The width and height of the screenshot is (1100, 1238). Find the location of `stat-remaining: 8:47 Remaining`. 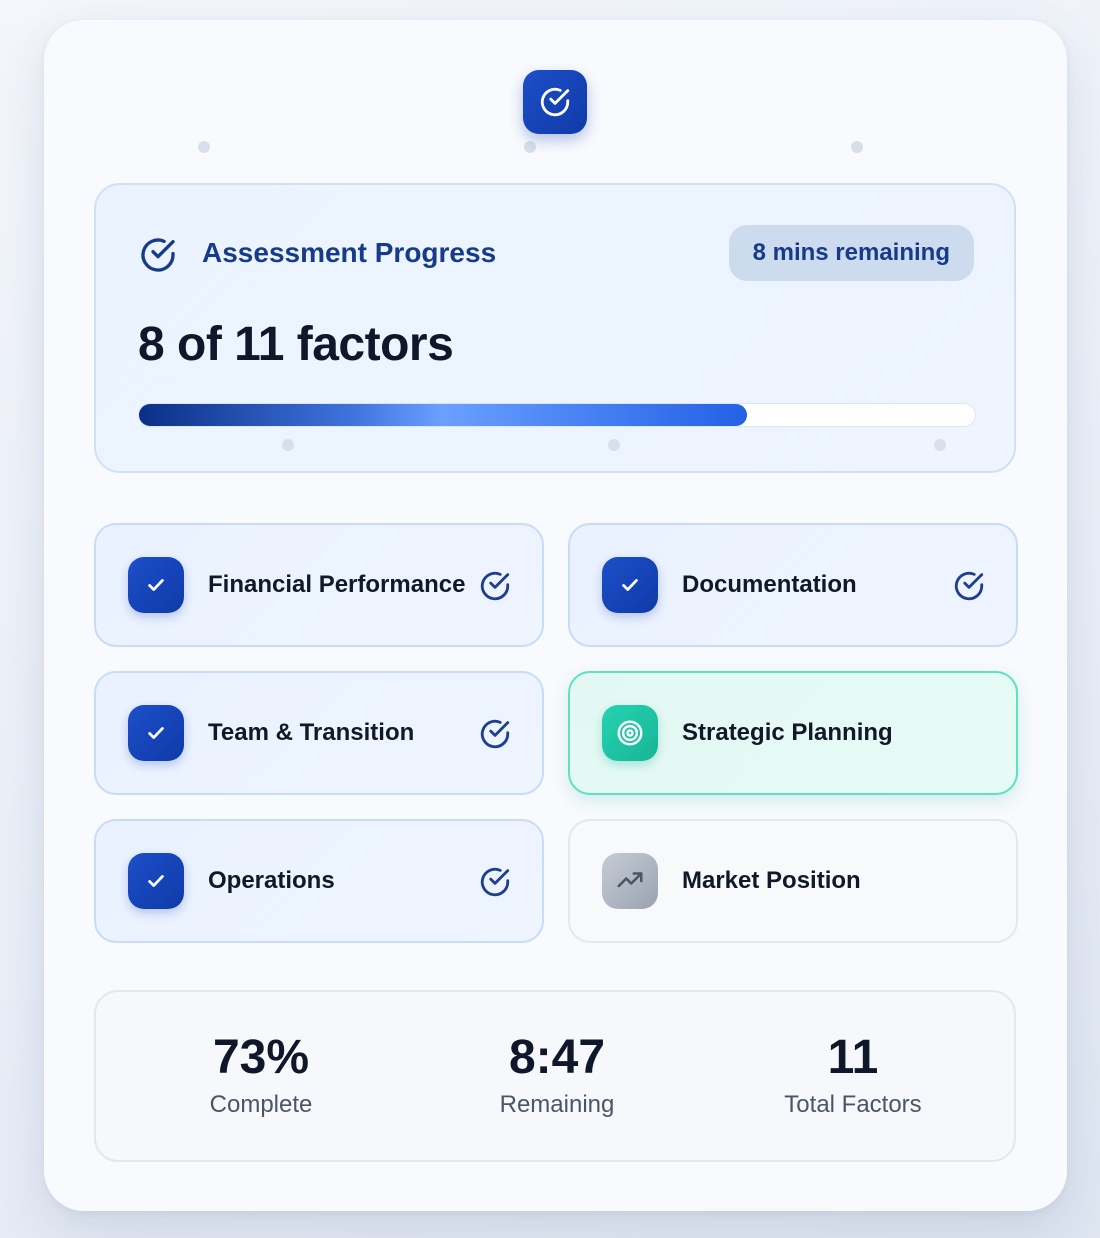

stat-remaining: 8:47 Remaining is located at coordinates (557, 1055).